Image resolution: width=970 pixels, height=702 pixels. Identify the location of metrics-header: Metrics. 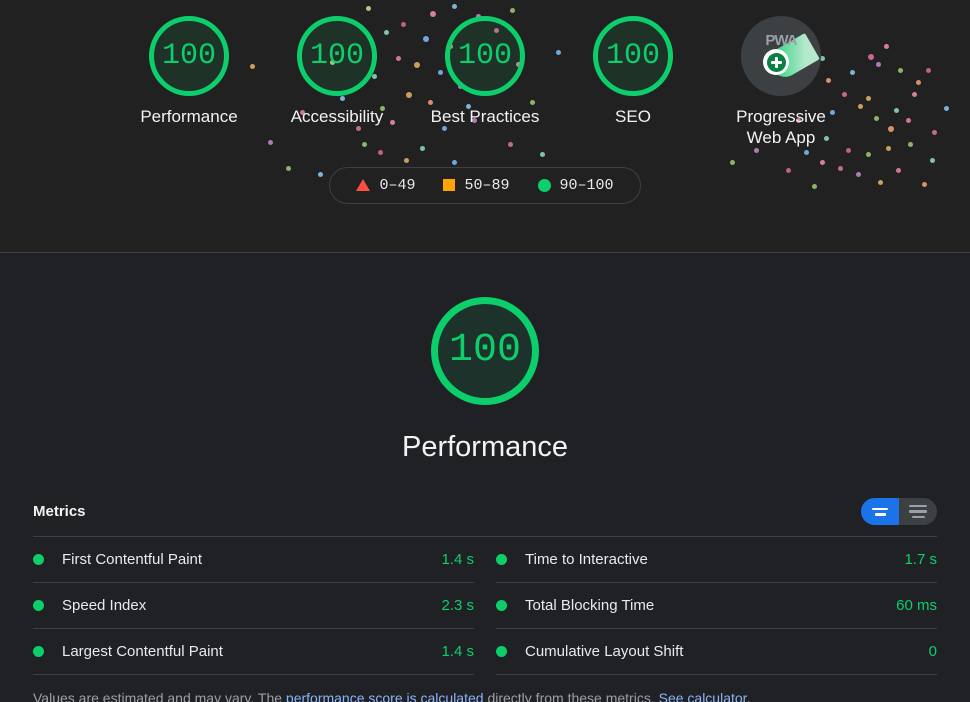
(485, 517).